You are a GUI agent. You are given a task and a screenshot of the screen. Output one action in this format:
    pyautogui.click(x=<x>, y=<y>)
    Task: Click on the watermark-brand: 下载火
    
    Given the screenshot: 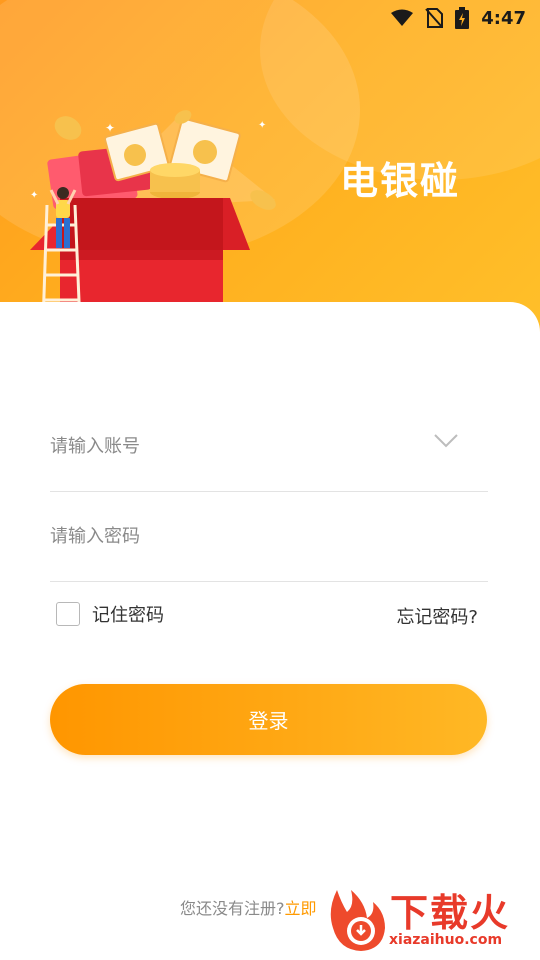 What is the action you would take?
    pyautogui.click(x=450, y=913)
    